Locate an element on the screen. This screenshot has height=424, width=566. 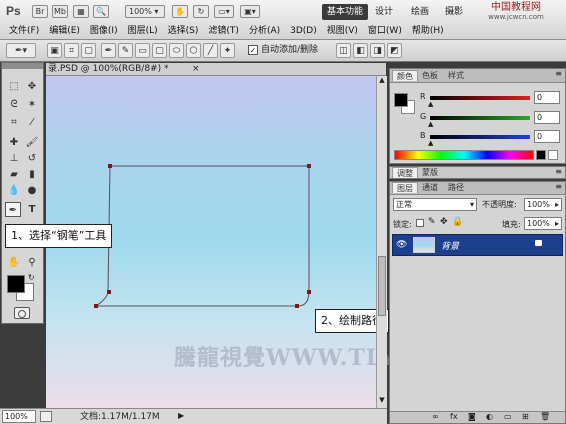
menu-view: 视图(V) is located at coordinates (342, 31).